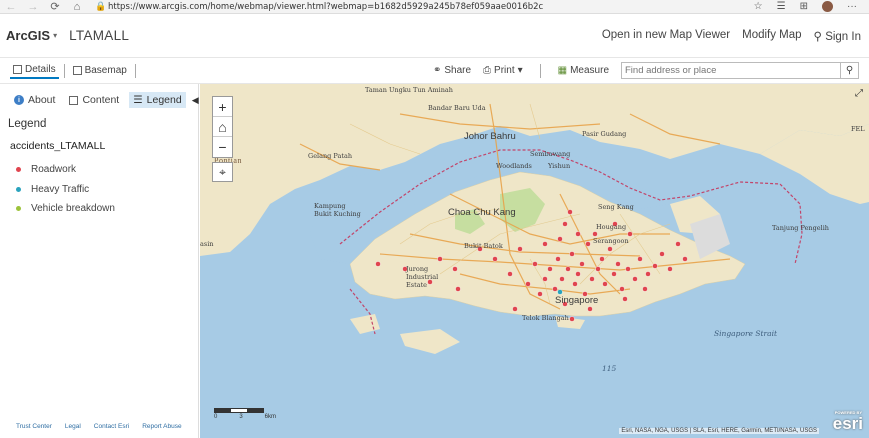 Image resolution: width=869 pixels, height=438 pixels. Describe the element at coordinates (731, 70) in the screenshot. I see `search-input` at that location.